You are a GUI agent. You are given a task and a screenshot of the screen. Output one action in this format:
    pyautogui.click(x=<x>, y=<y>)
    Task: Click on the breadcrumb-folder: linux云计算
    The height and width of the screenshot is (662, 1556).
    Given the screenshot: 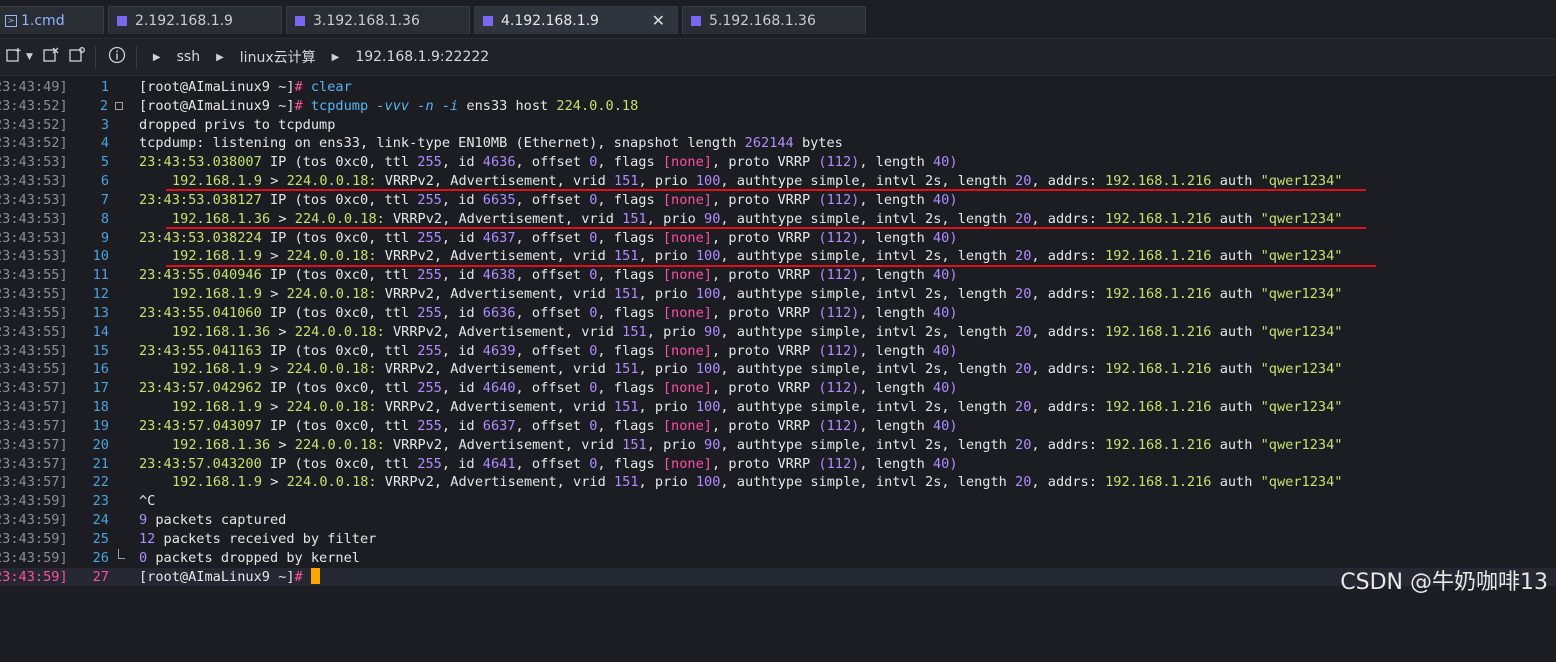 What is the action you would take?
    pyautogui.click(x=278, y=57)
    